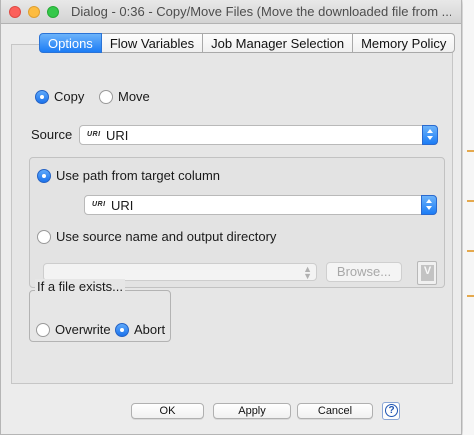 The width and height of the screenshot is (474, 435). What do you see at coordinates (53, 12) in the screenshot?
I see `maximize-window-button` at bounding box center [53, 12].